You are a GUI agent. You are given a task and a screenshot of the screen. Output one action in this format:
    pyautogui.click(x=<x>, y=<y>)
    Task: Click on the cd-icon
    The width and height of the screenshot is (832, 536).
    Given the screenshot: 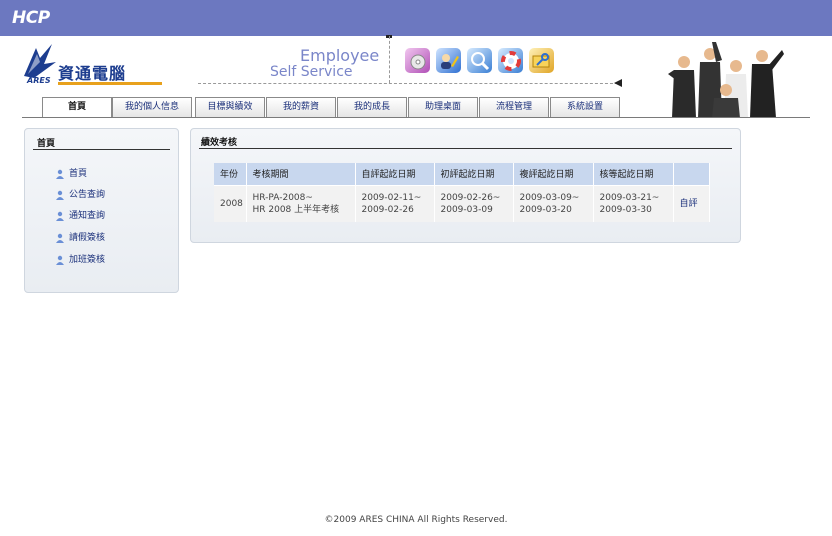 What is the action you would take?
    pyautogui.click(x=417, y=60)
    